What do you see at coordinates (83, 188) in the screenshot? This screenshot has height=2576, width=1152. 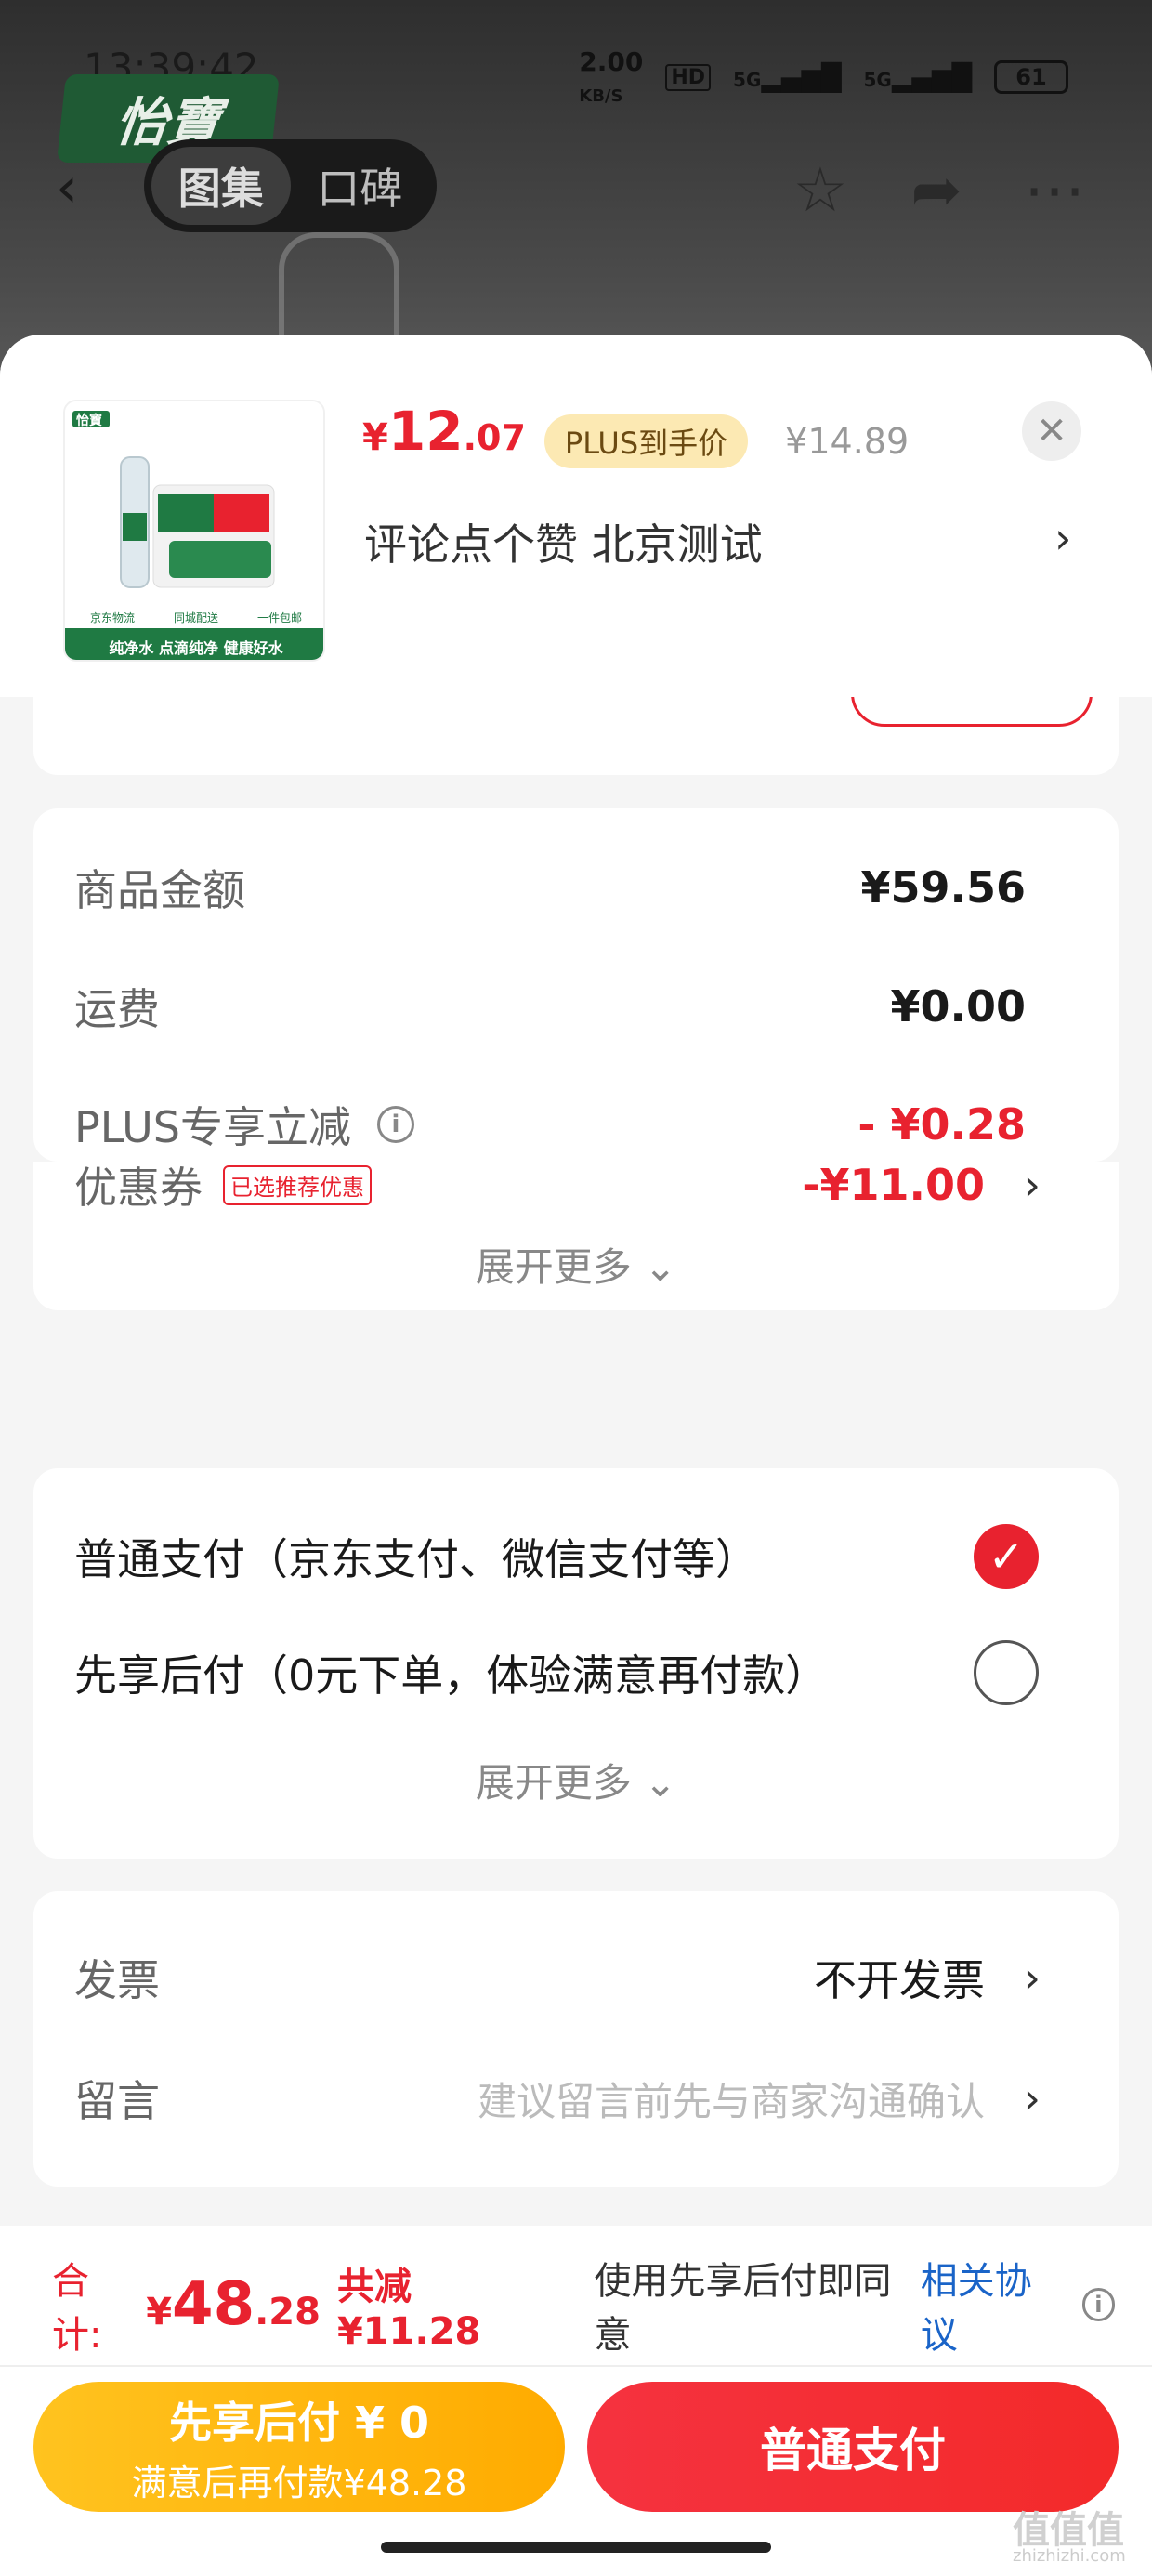 I see `back-icon: ‹` at bounding box center [83, 188].